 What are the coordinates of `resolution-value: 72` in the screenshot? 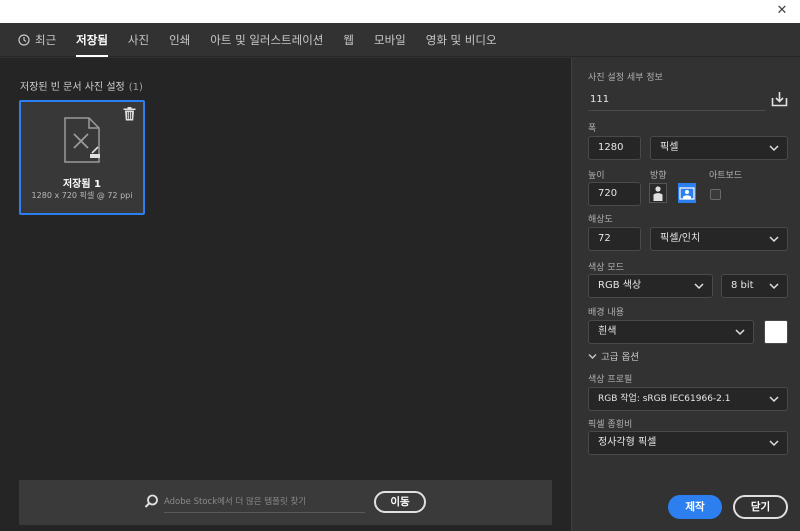 It's located at (604, 238).